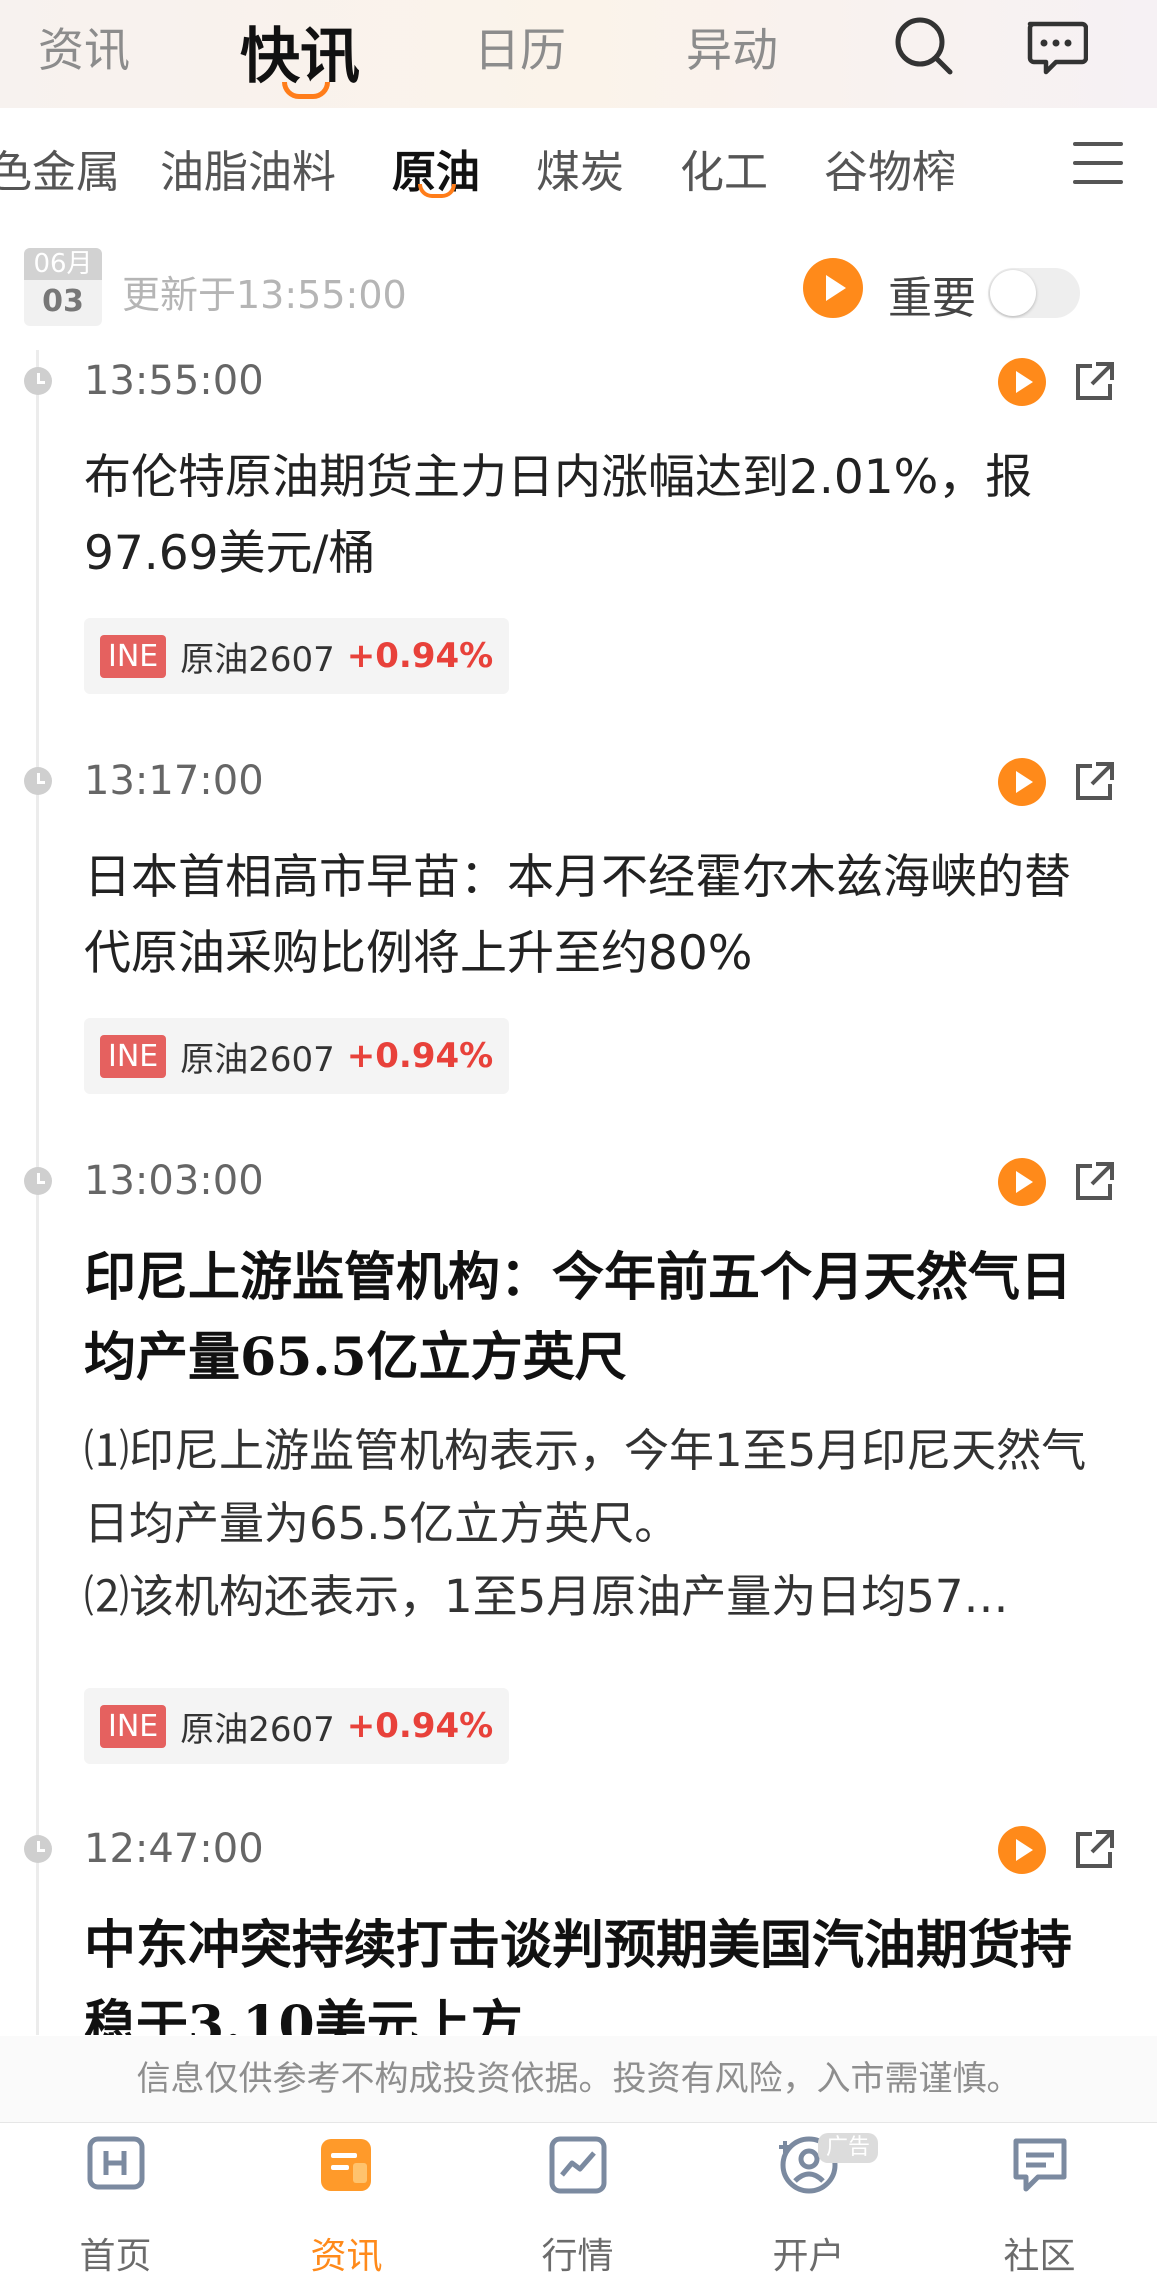  What do you see at coordinates (306, 90) in the screenshot?
I see `active-tab-indicator` at bounding box center [306, 90].